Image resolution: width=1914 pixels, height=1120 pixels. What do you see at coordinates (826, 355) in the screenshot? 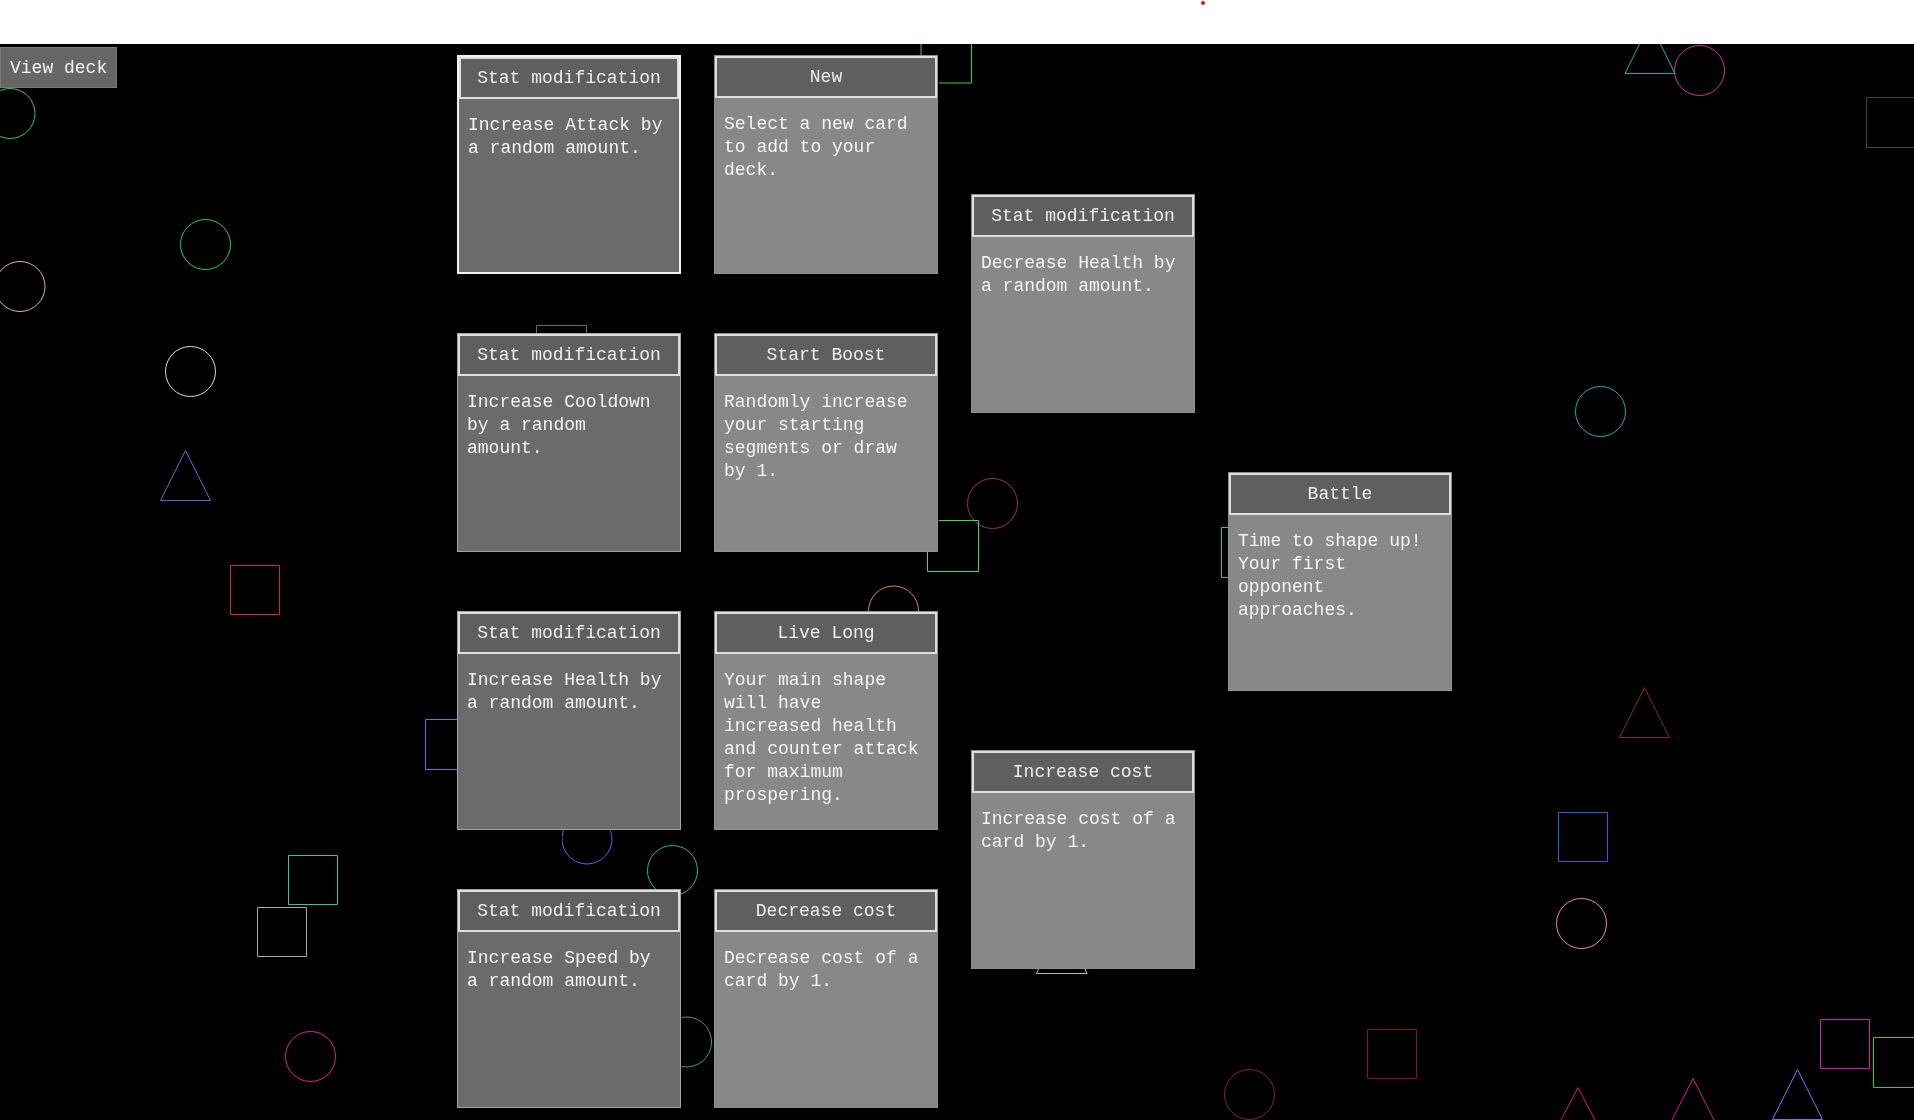
I see `card-title: Start Boost` at bounding box center [826, 355].